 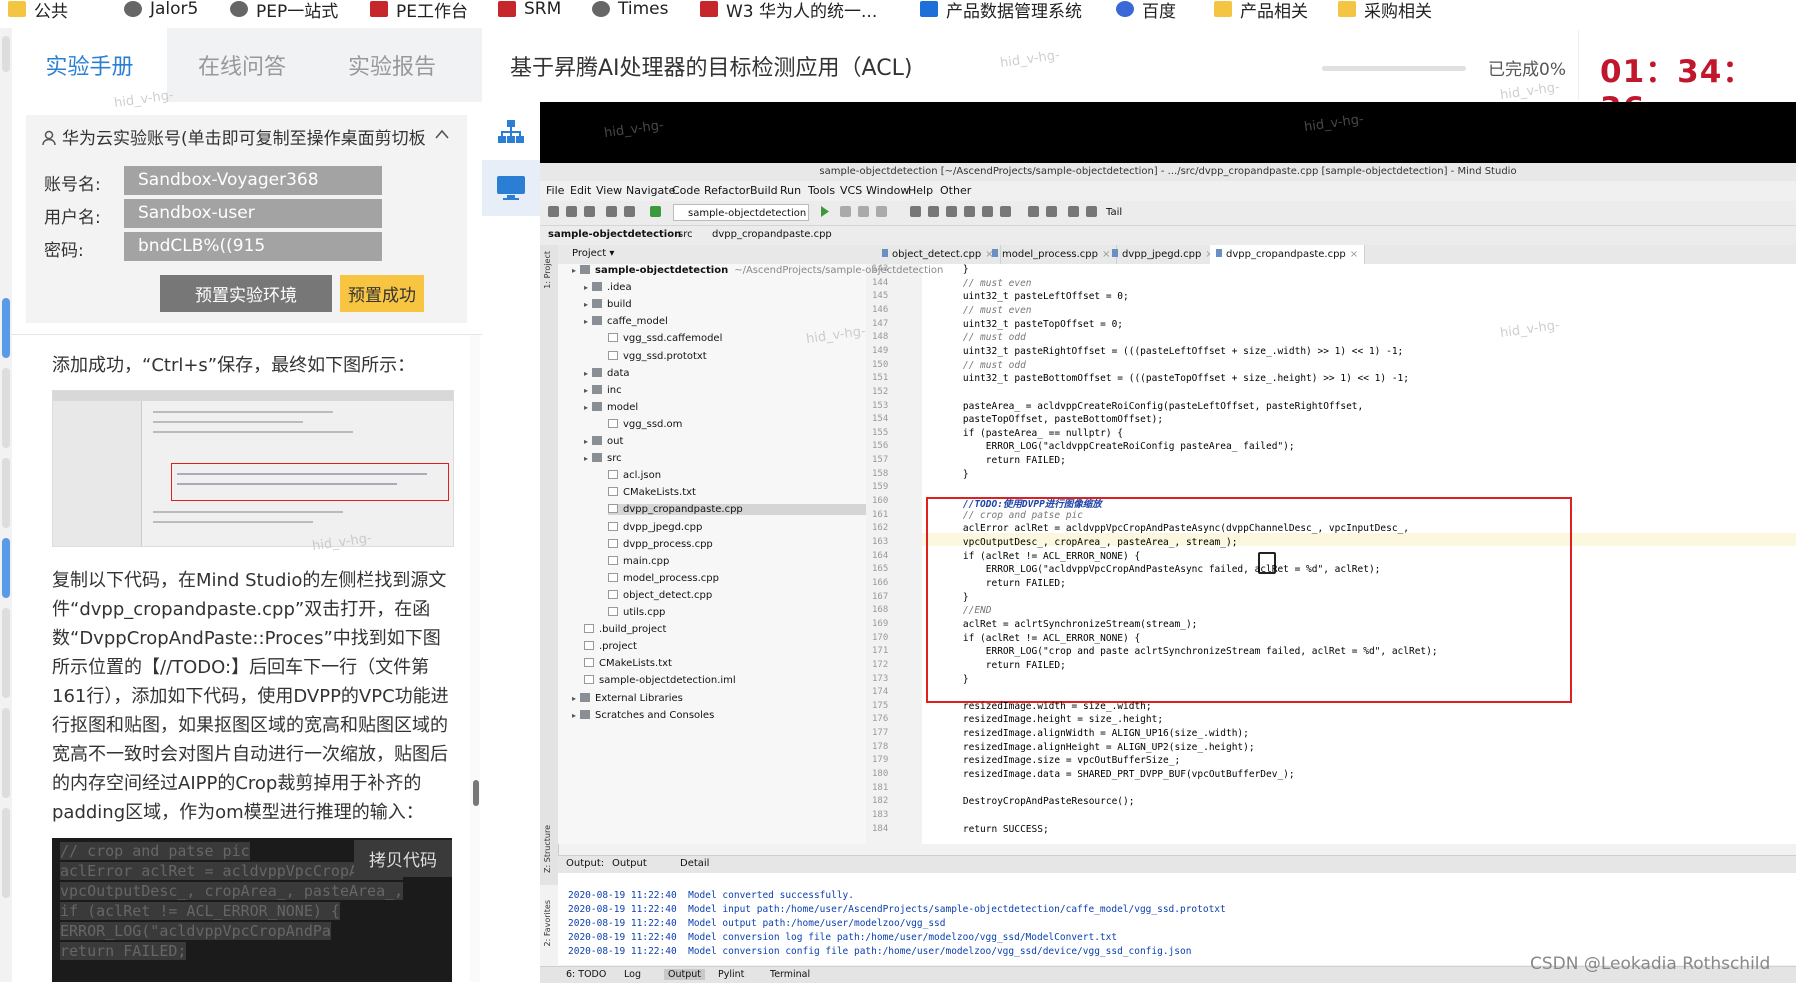 What do you see at coordinates (825, 211) in the screenshot?
I see `run-icon` at bounding box center [825, 211].